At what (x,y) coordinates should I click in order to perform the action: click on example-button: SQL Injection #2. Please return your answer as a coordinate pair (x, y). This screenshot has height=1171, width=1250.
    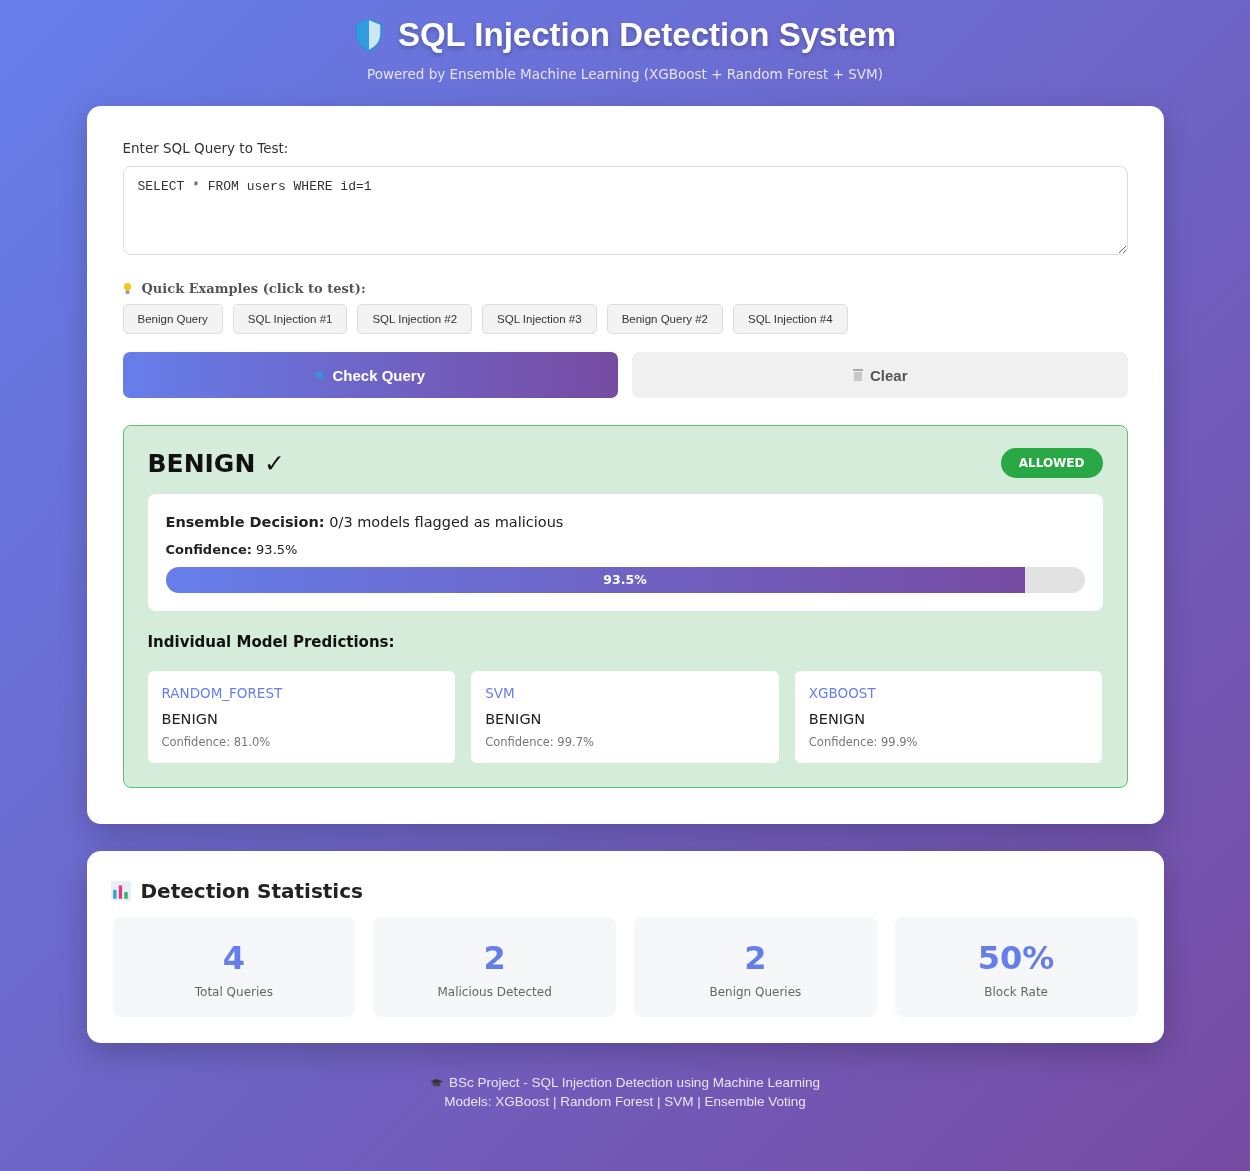
    Looking at the image, I should click on (415, 319).